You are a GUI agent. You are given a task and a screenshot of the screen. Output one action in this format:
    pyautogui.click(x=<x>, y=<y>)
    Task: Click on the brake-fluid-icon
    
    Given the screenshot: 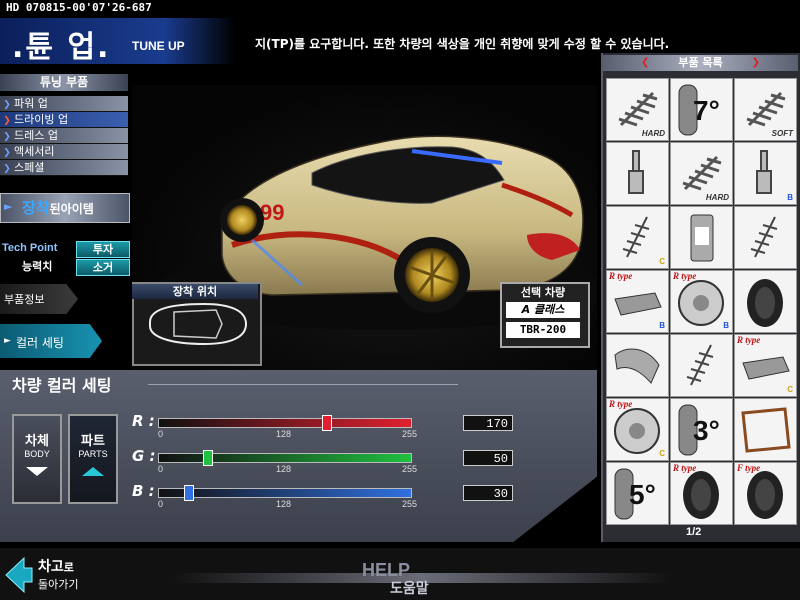 What is the action you would take?
    pyautogui.click(x=701, y=237)
    